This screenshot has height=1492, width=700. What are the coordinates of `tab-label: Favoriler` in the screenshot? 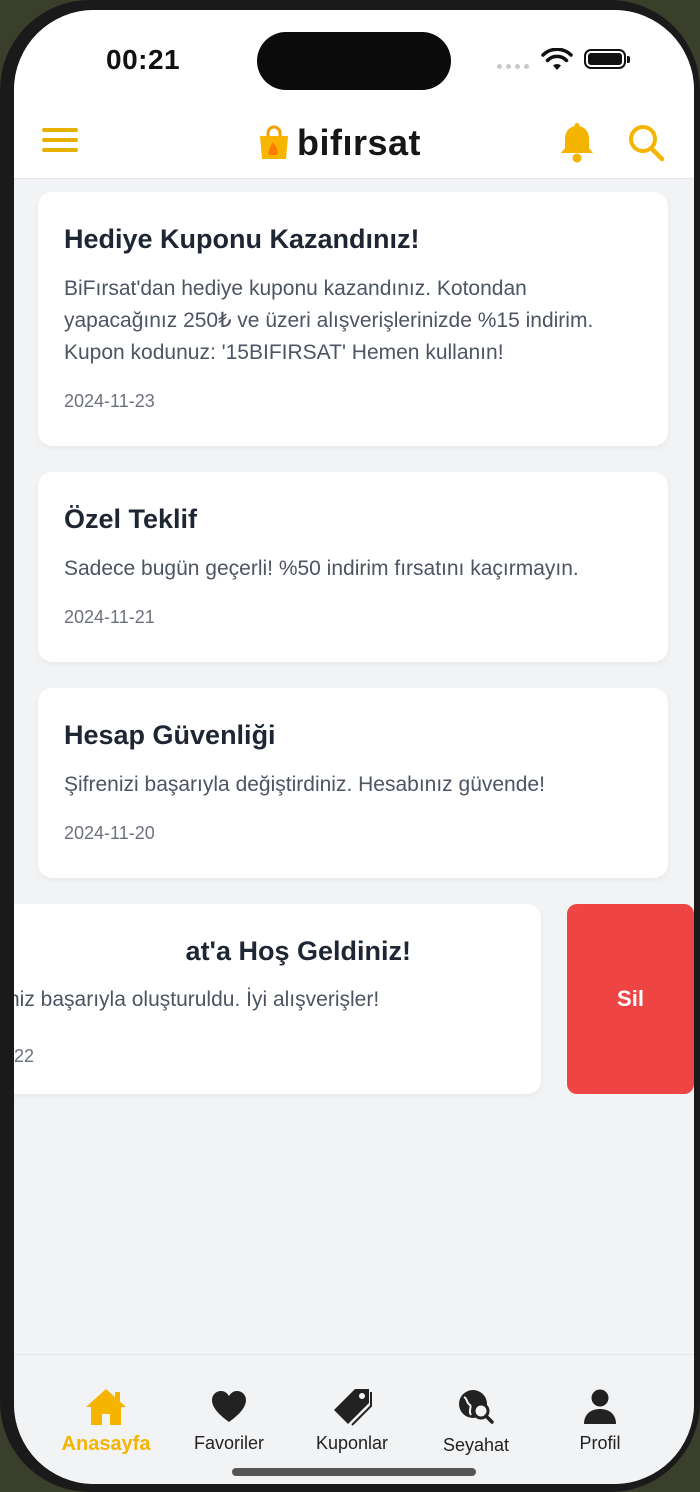 It's located at (228, 1443).